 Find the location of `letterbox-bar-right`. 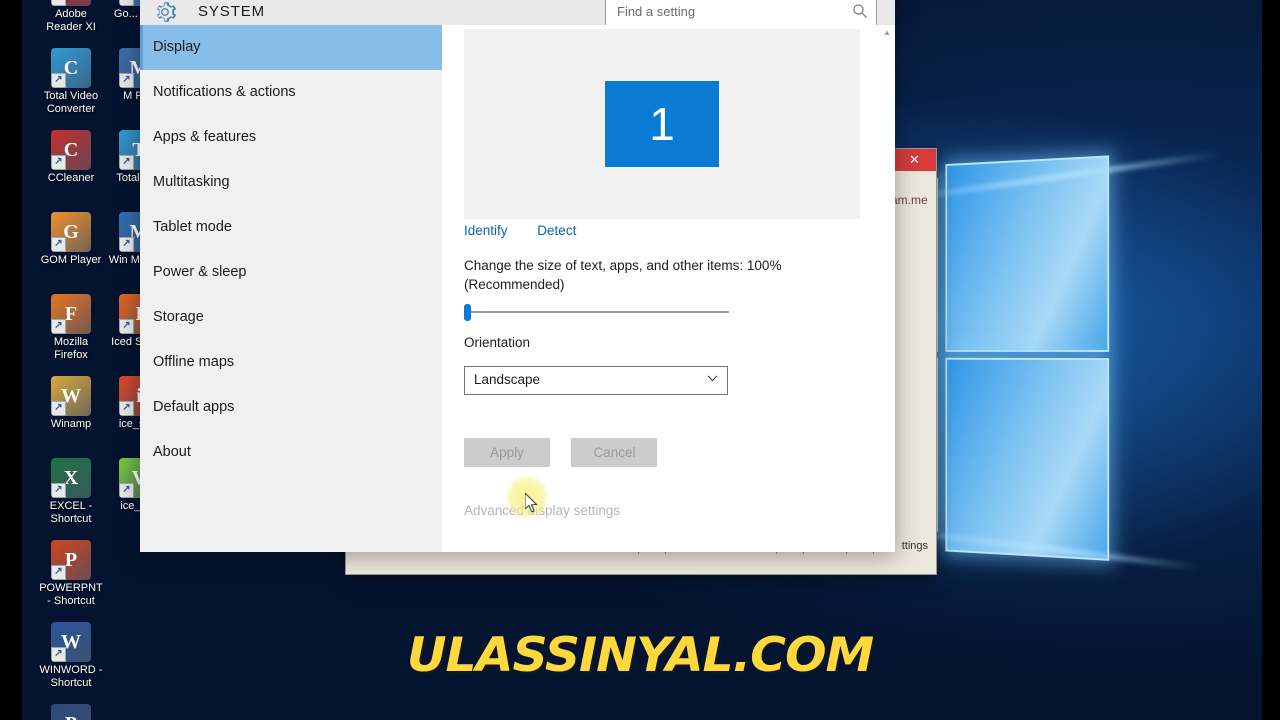

letterbox-bar-right is located at coordinates (1271, 360).